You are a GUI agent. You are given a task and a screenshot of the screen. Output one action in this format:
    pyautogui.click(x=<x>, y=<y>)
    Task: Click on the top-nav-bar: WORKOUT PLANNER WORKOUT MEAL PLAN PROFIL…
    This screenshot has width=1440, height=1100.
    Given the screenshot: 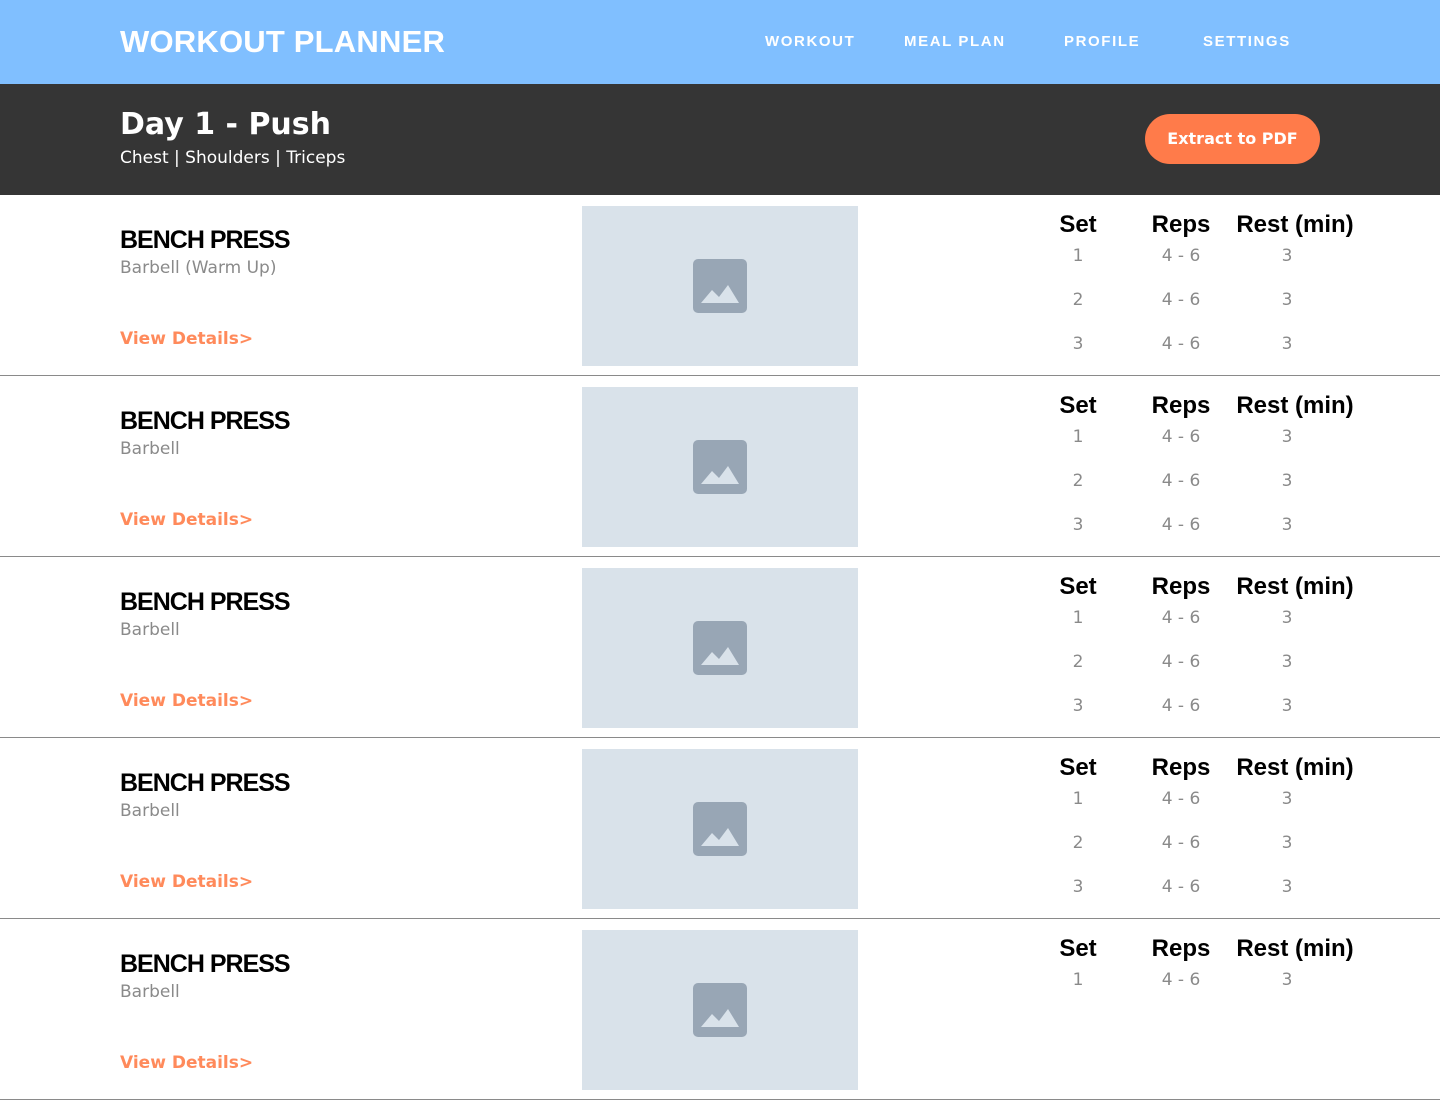 What is the action you would take?
    pyautogui.click(x=720, y=42)
    